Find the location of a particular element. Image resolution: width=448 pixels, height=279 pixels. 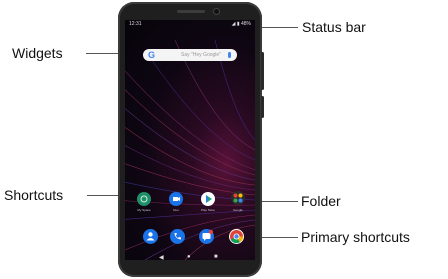

earpiece-speaker is located at coordinates (191, 11).